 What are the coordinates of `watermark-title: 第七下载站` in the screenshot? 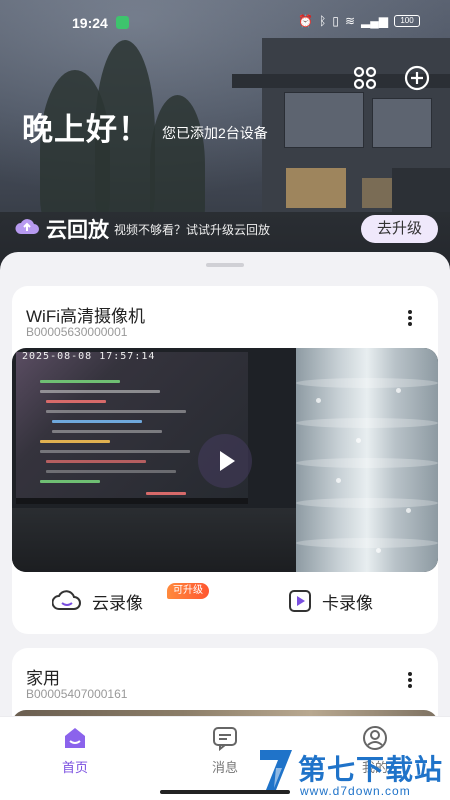 It's located at (371, 769).